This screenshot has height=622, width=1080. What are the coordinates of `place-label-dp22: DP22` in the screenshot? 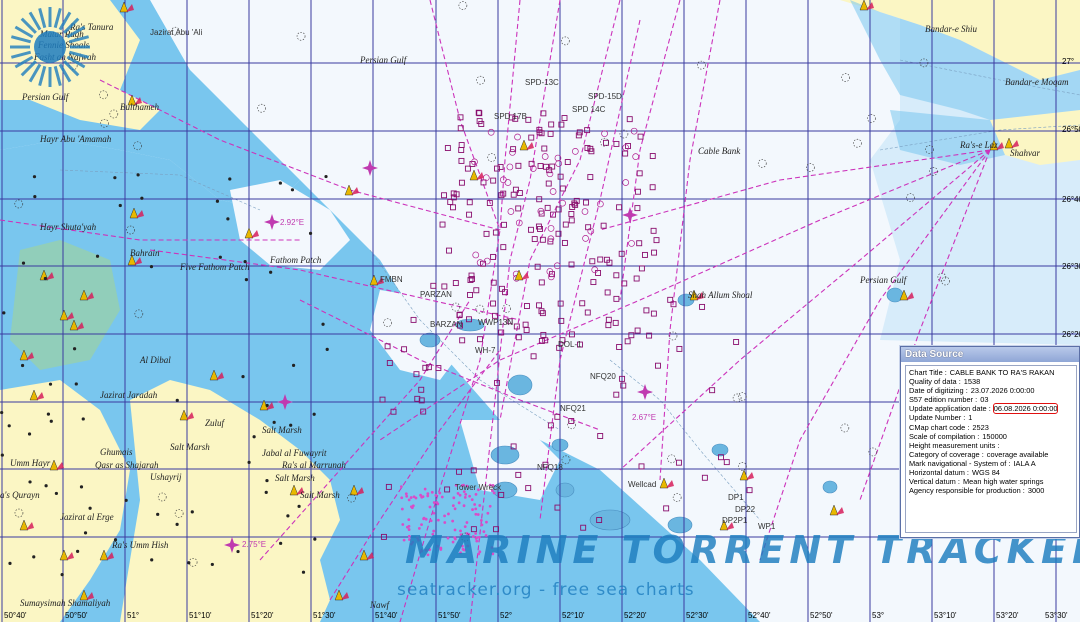 It's located at (745, 509).